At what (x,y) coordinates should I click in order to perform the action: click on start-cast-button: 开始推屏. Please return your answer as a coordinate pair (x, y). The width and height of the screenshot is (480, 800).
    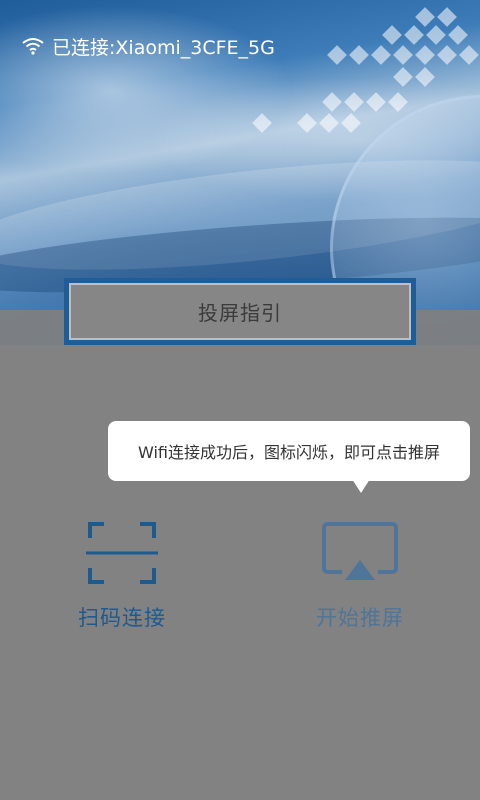
    Looking at the image, I should click on (360, 576).